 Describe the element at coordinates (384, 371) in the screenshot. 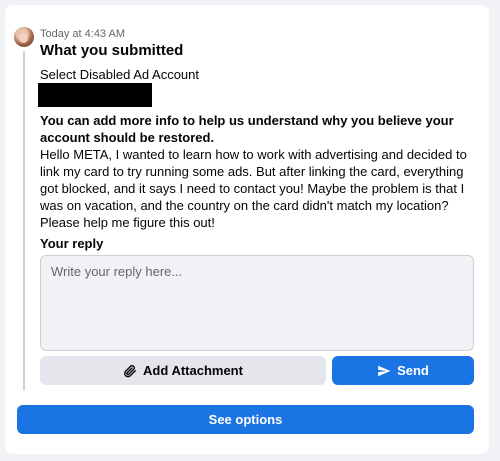

I see `paper-plane-icon` at that location.